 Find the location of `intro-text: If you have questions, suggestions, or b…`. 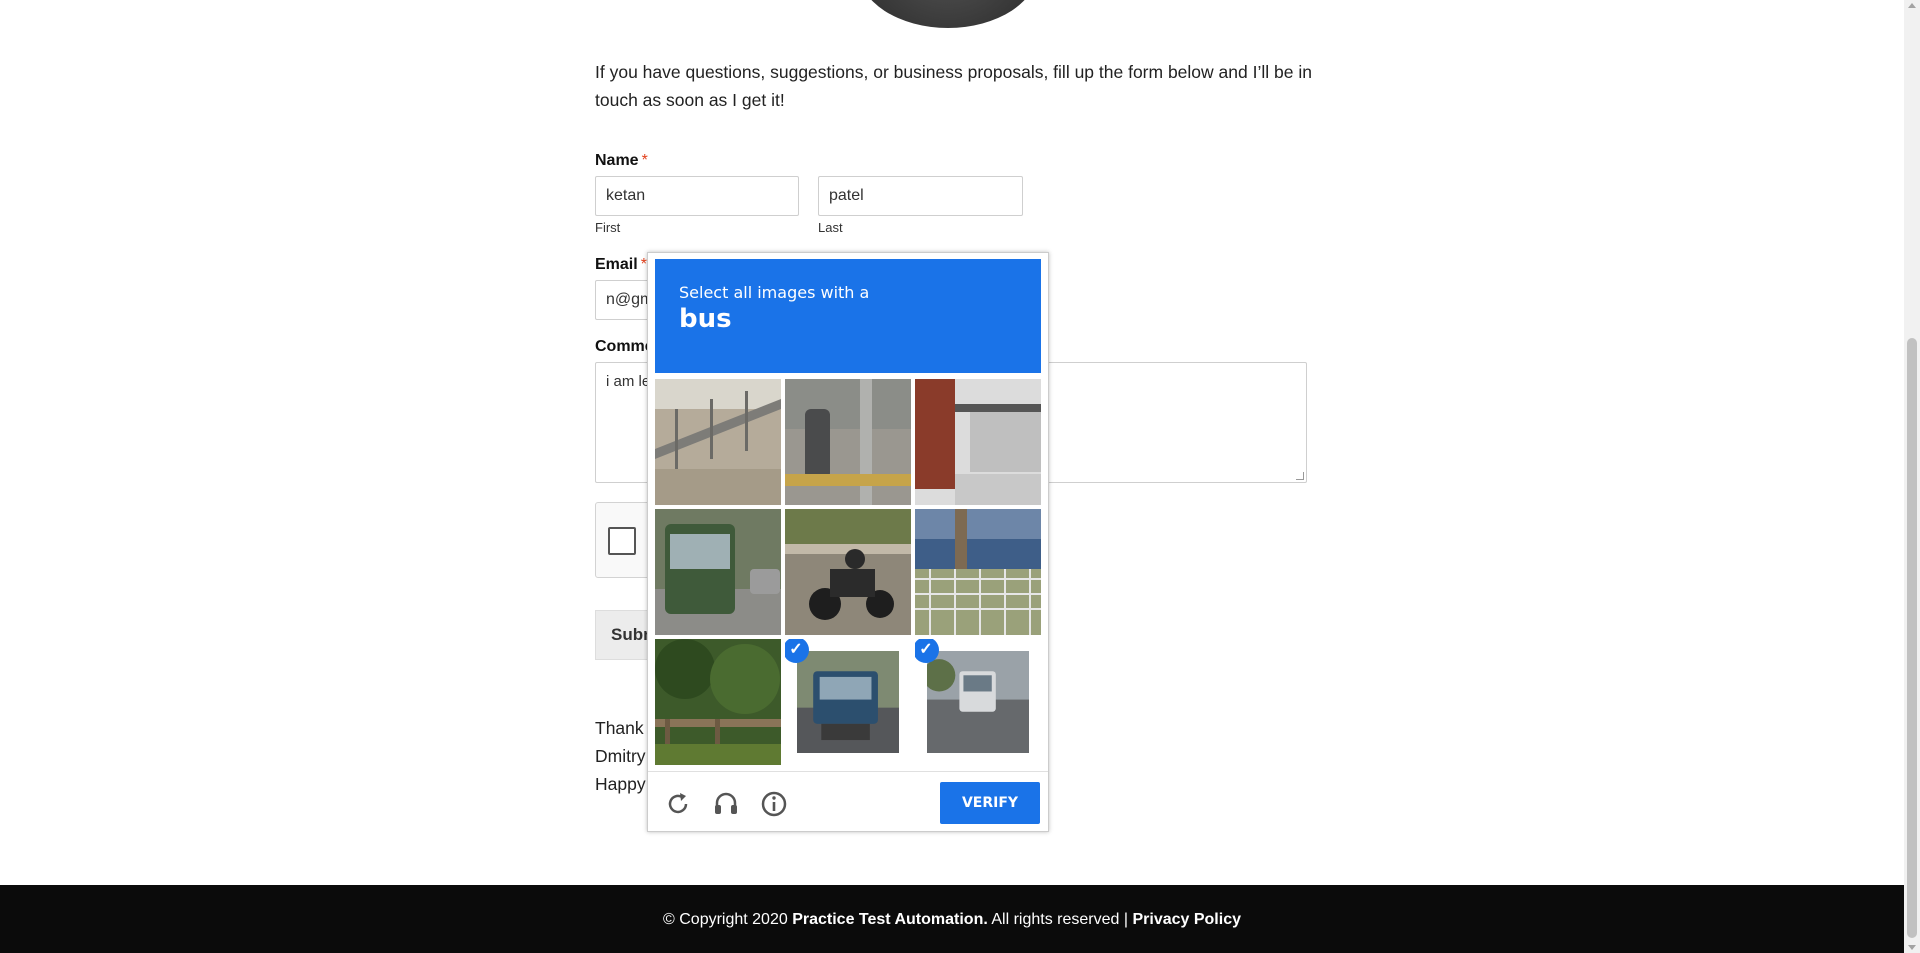

intro-text: If you have questions, suggestions, or b… is located at coordinates (953, 86).